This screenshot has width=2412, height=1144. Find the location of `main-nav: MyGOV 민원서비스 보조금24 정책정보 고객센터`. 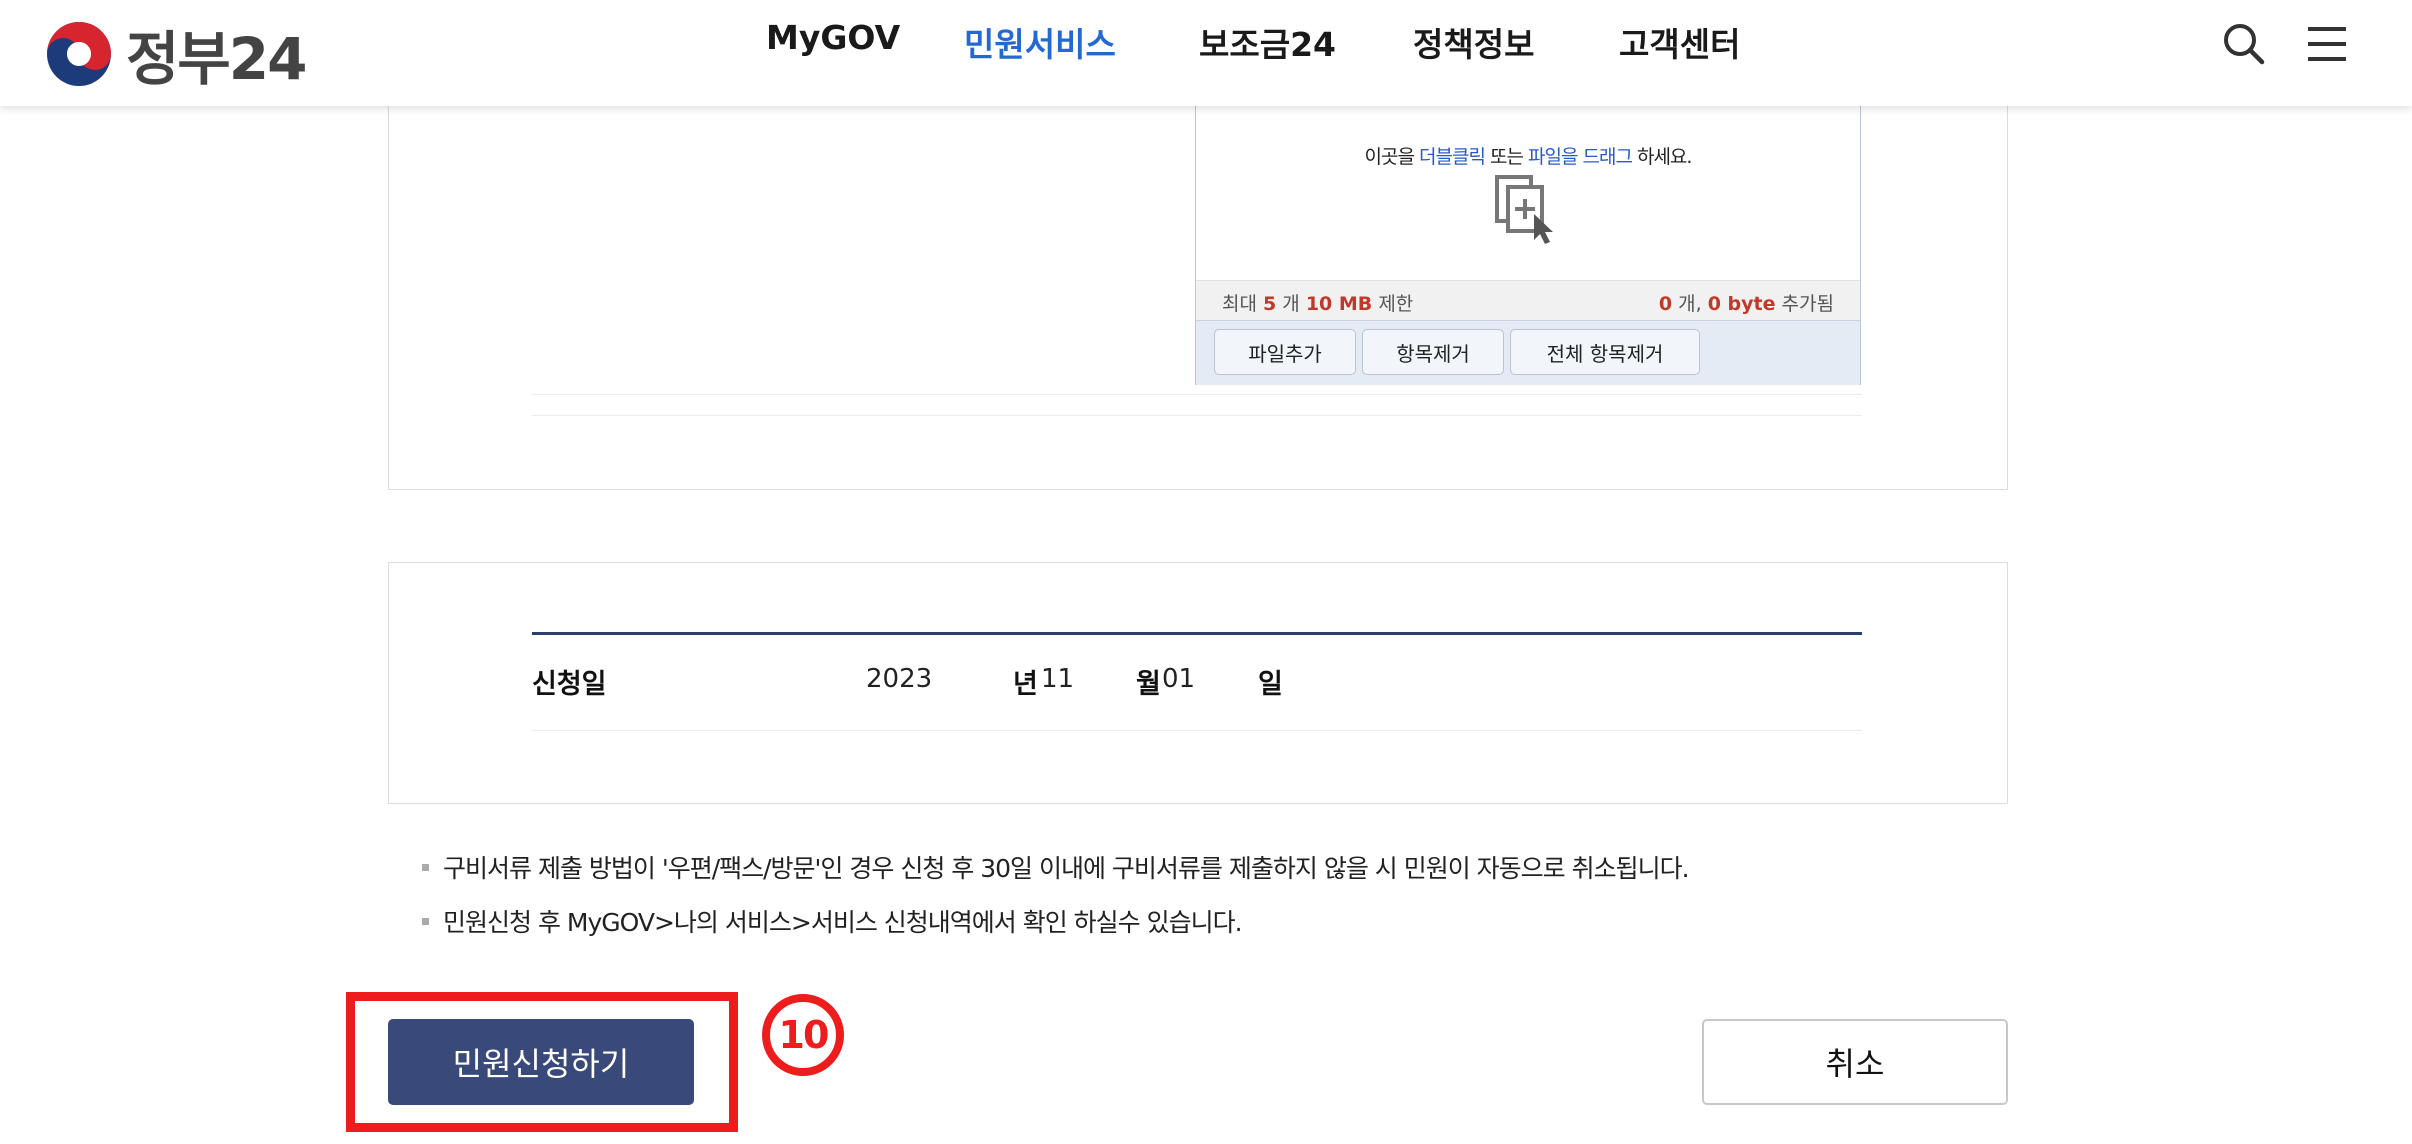

main-nav: MyGOV 민원서비스 보조금24 정책정보 고객센터 is located at coordinates (1206, 43).